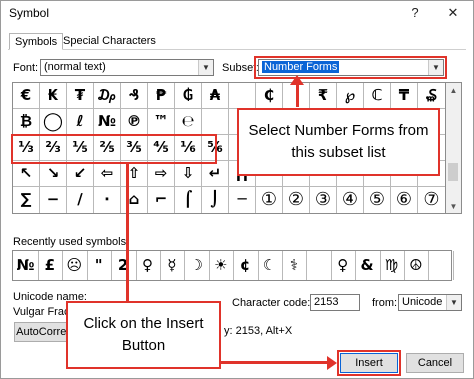  I want to click on recent-symbol-cell: ⚕, so click(294, 265).